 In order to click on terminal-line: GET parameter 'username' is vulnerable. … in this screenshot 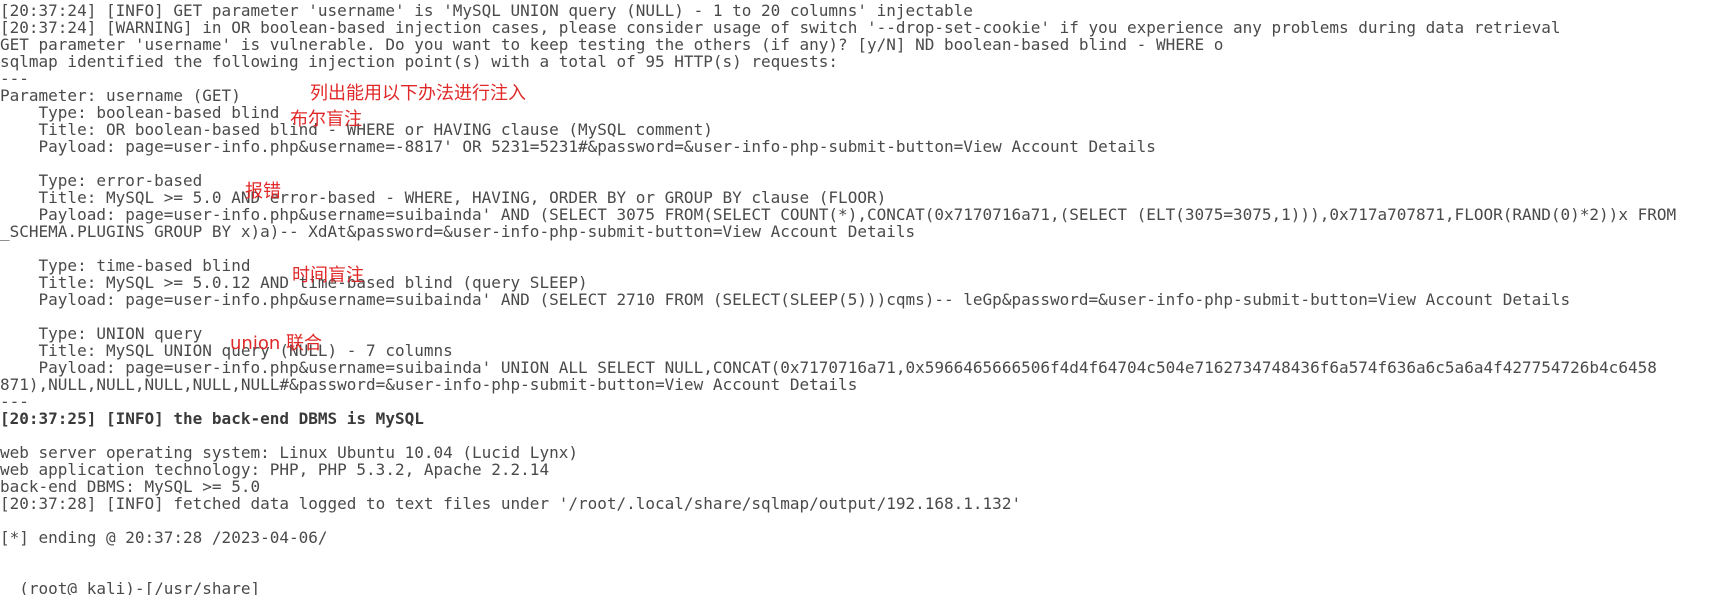, I will do `click(612, 44)`.